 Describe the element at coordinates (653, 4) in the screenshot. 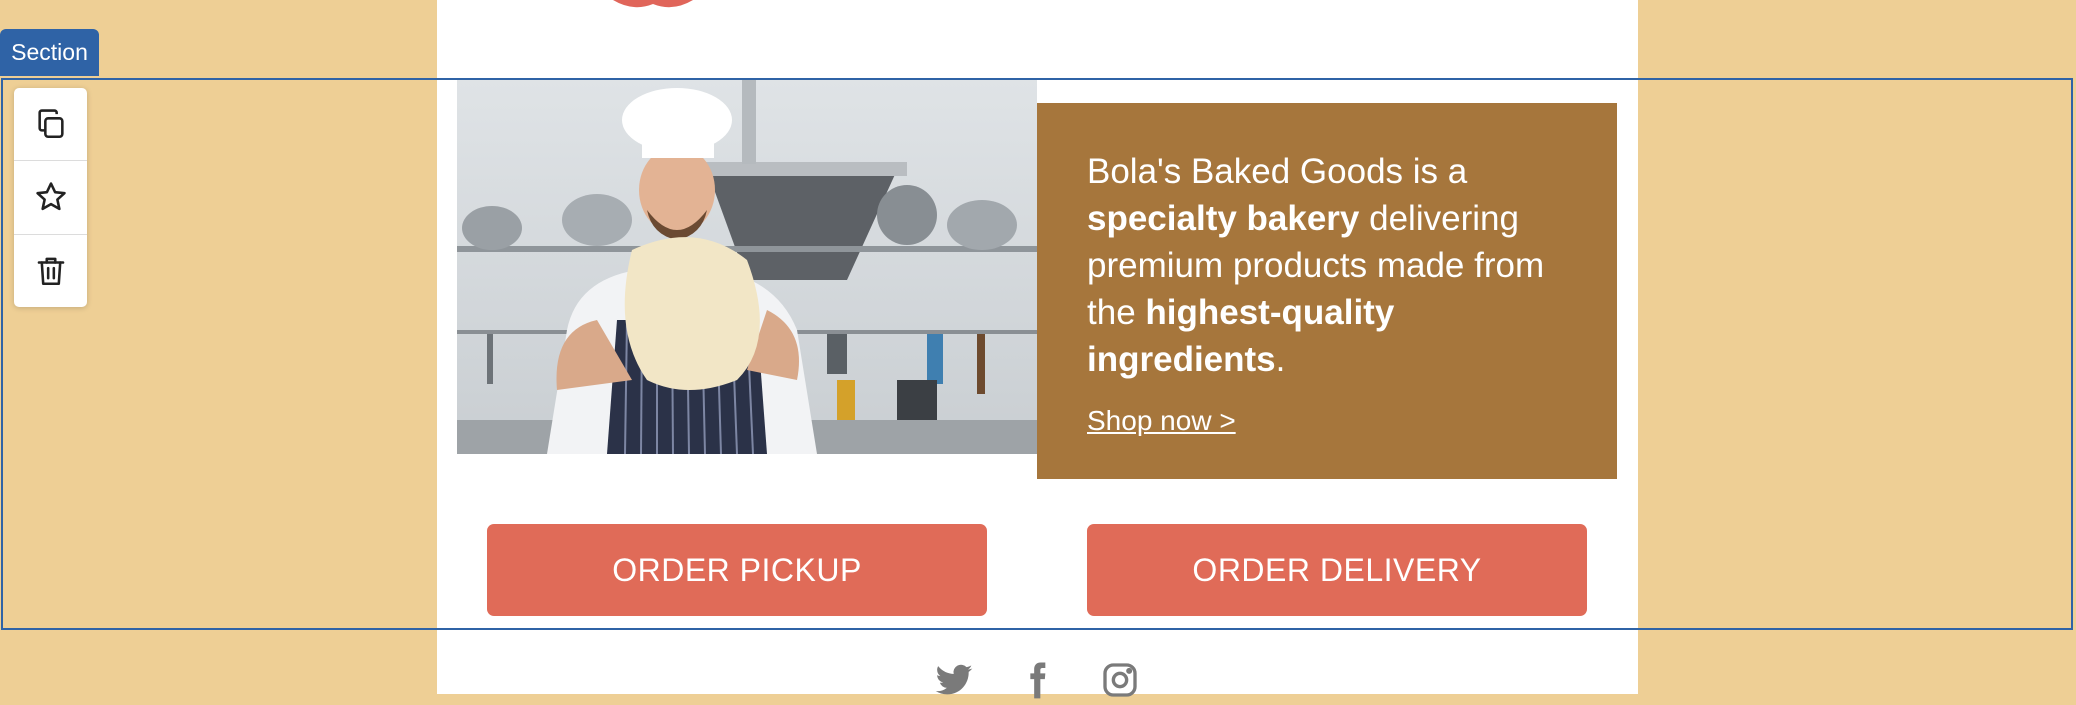

I see `logo-fragment` at that location.